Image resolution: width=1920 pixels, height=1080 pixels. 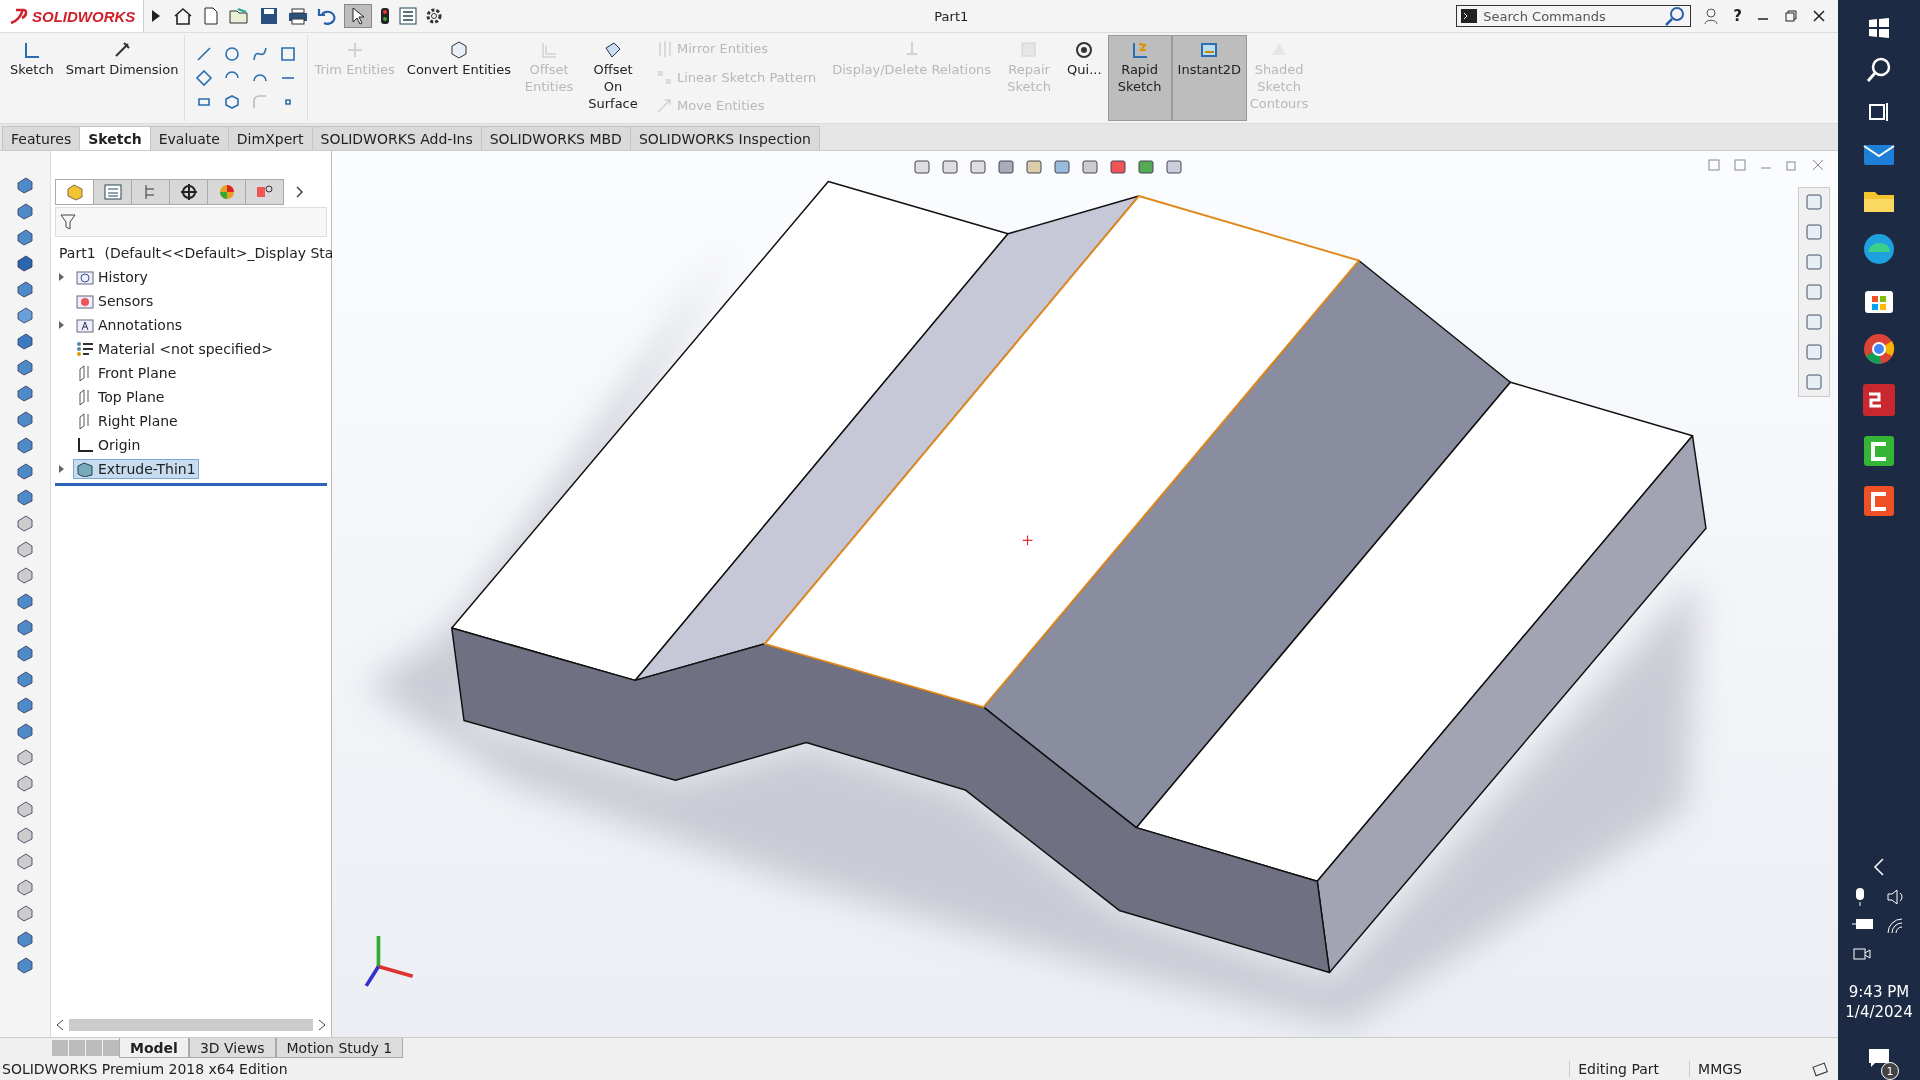 What do you see at coordinates (112, 192) in the screenshot?
I see `property-manager-tab` at bounding box center [112, 192].